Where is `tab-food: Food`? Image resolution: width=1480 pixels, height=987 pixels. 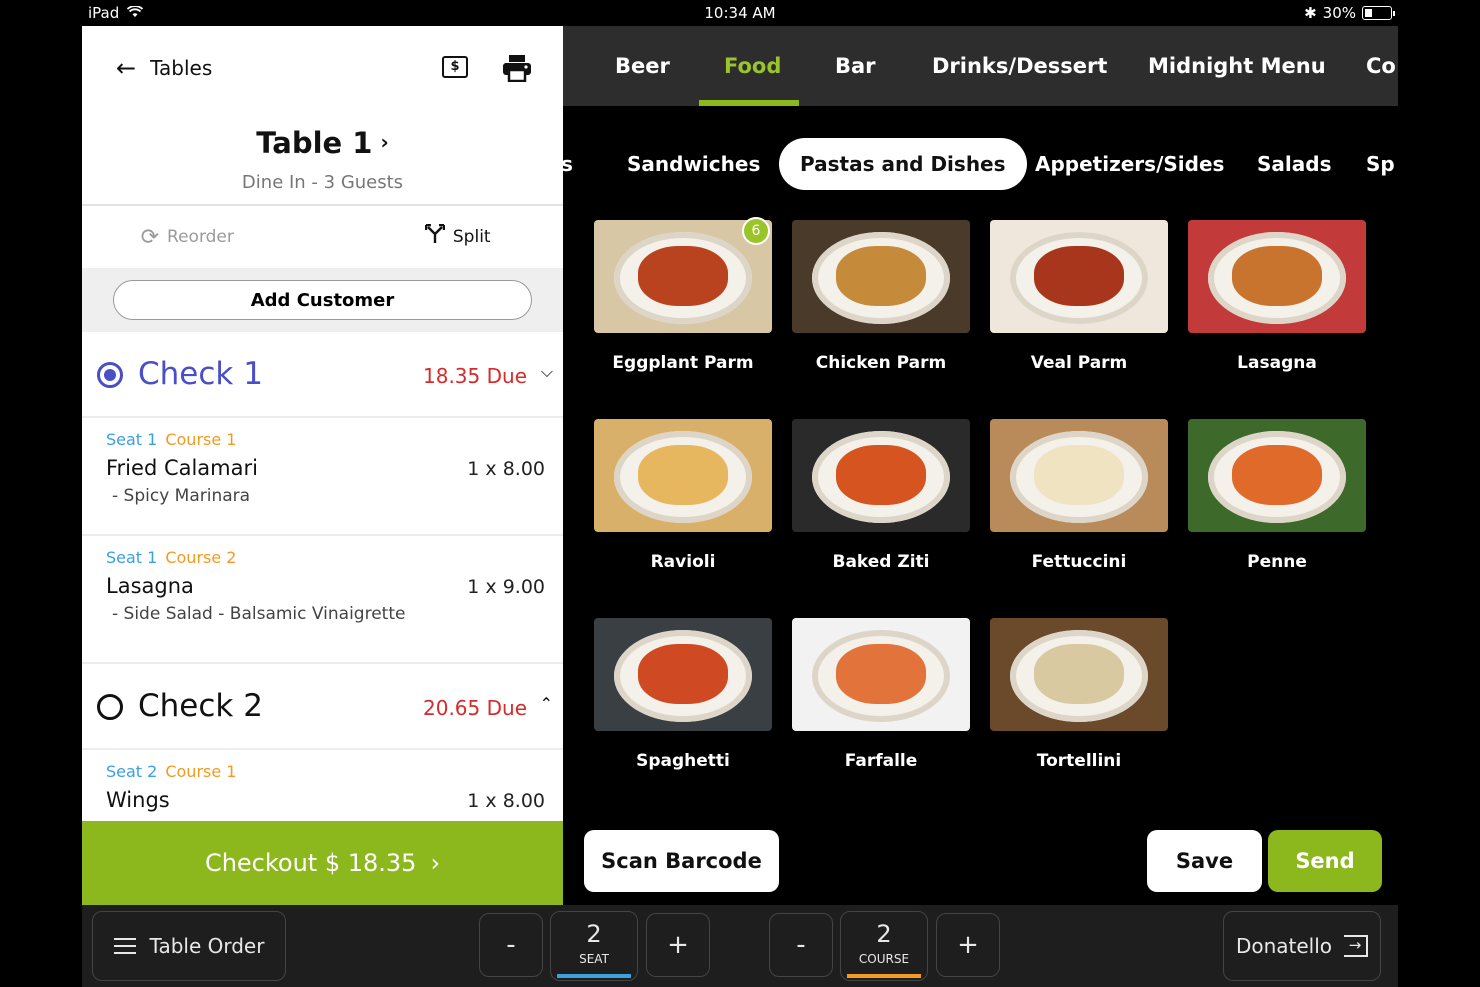 tab-food: Food is located at coordinates (752, 66).